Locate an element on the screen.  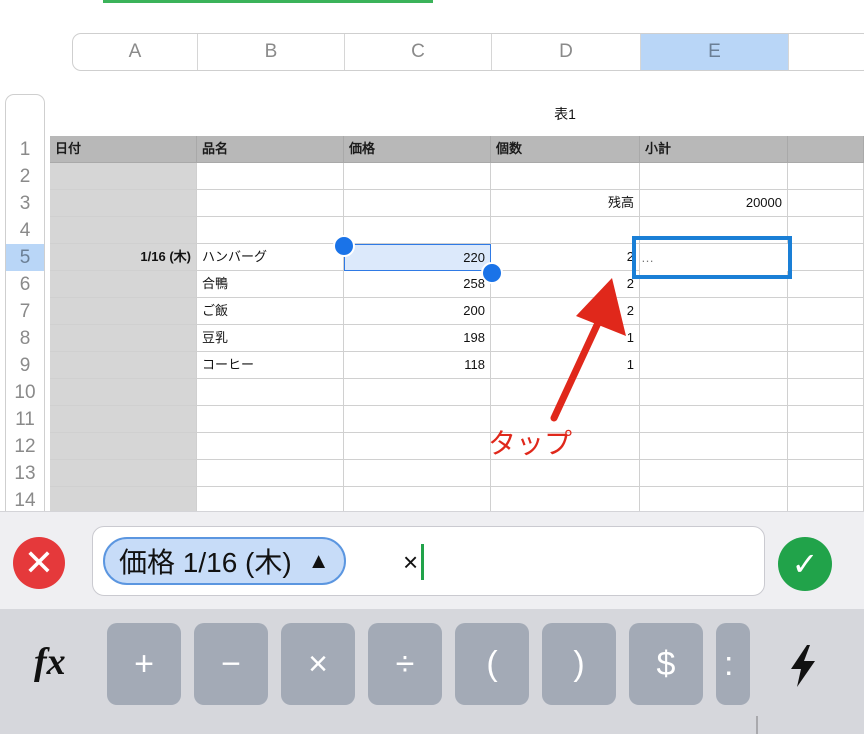
formula-input-field: 価格 1/16 (木) ▲ × is located at coordinates (428, 561).